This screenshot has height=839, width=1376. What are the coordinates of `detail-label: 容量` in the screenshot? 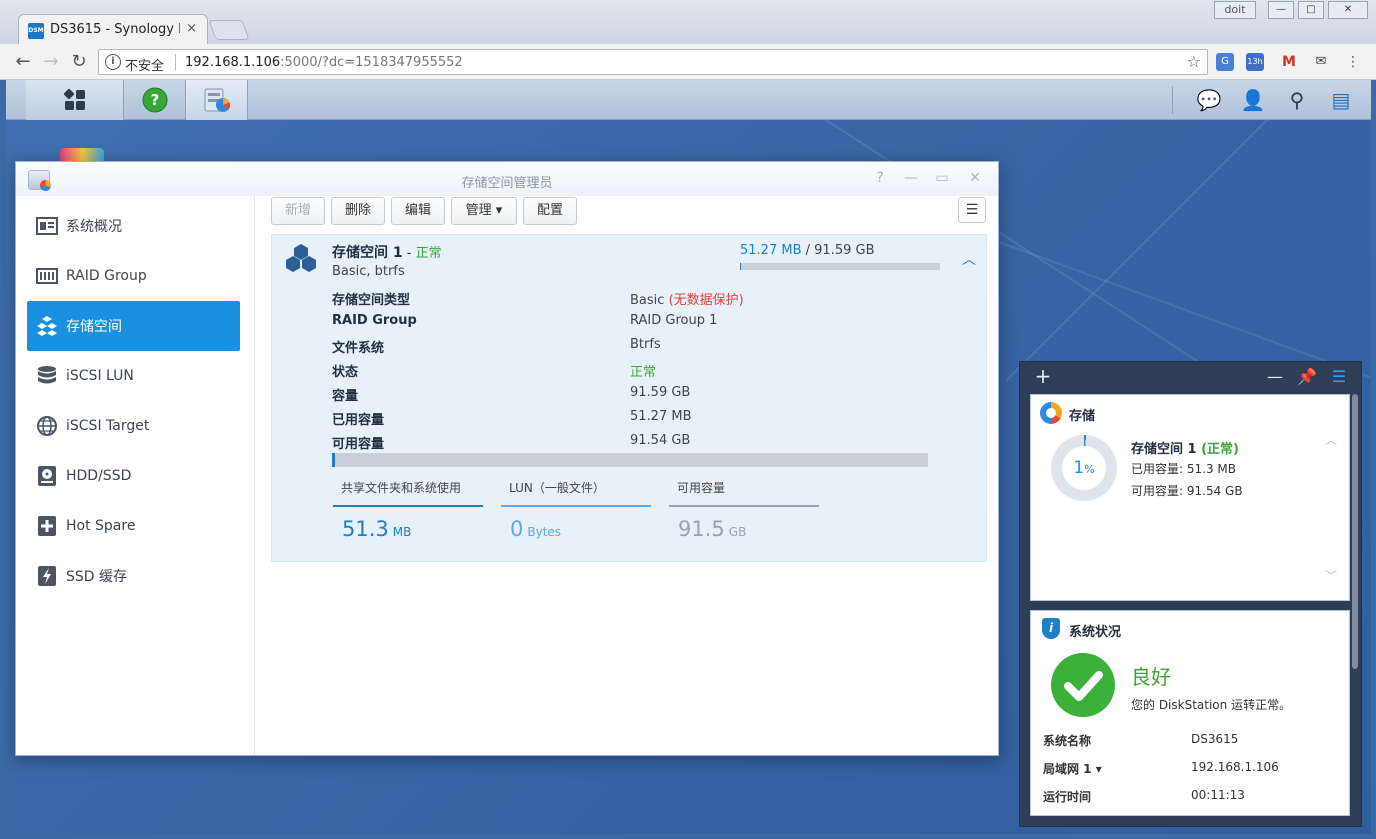 It's located at (345, 396).